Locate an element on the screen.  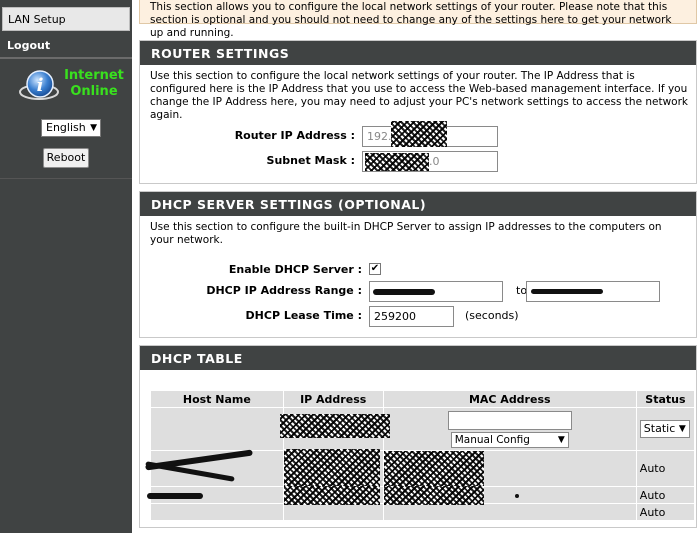
reboot-button: Reboot is located at coordinates (66, 158).